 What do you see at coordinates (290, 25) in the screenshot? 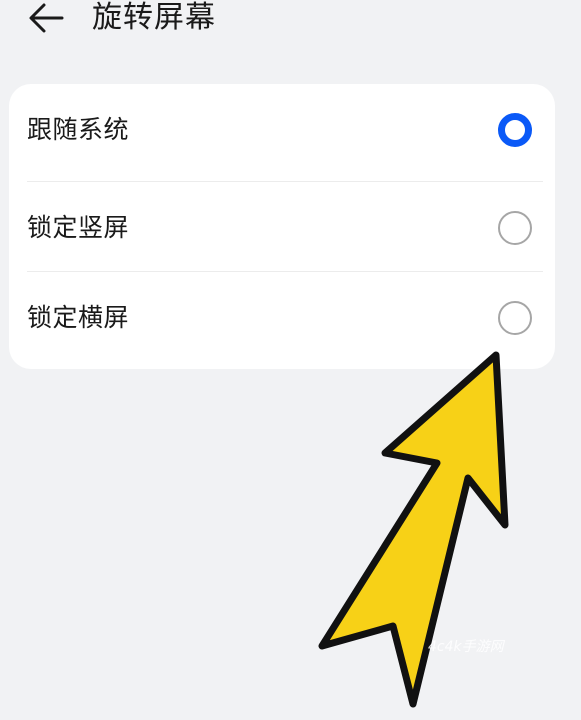
I see `header: 旋转屏幕` at bounding box center [290, 25].